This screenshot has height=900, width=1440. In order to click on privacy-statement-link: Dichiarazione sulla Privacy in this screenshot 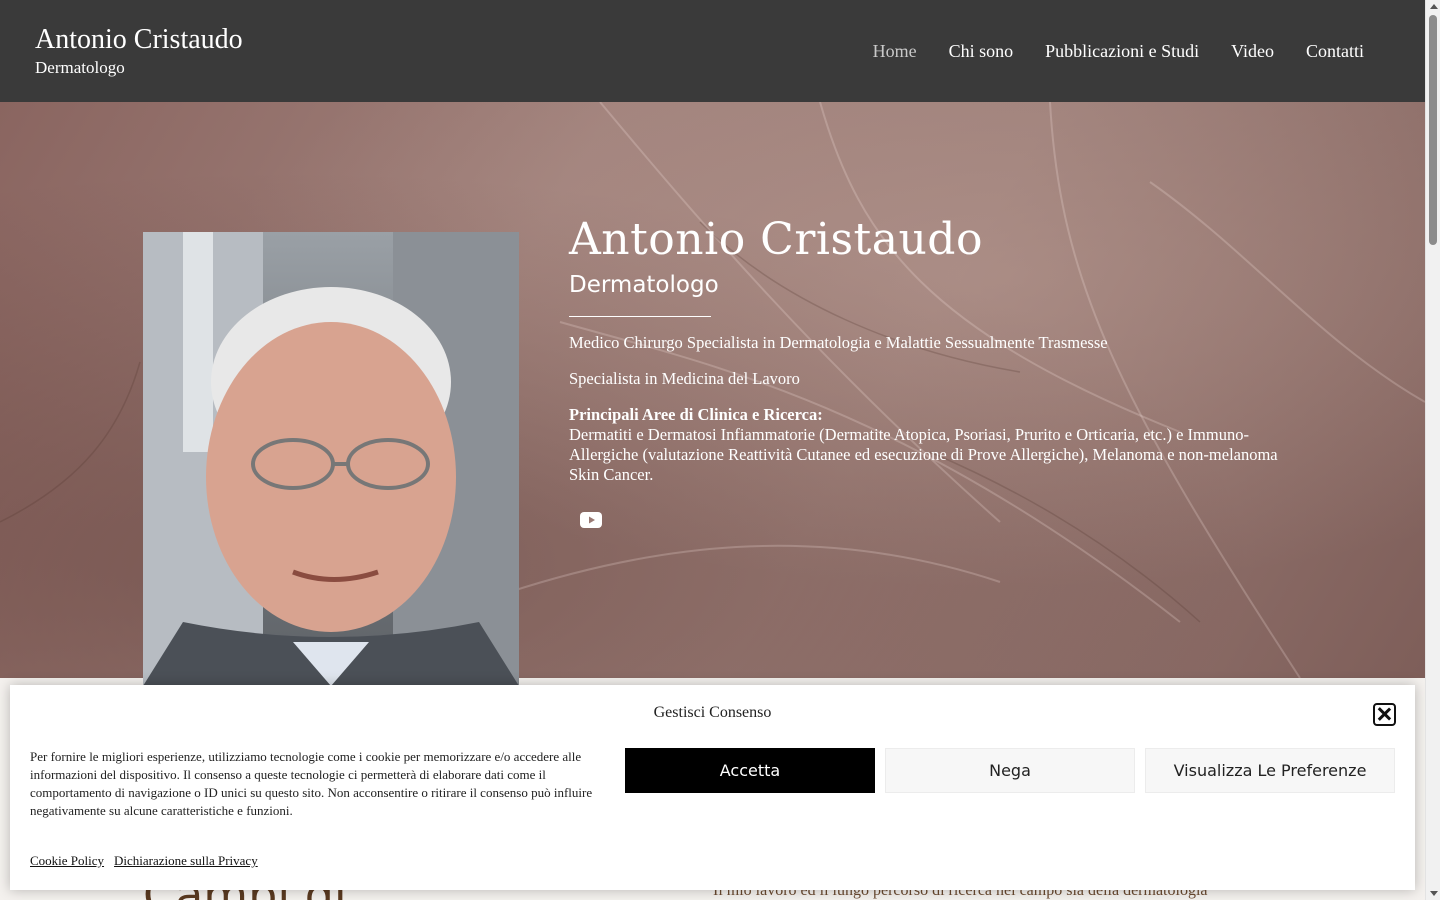, I will do `click(186, 861)`.